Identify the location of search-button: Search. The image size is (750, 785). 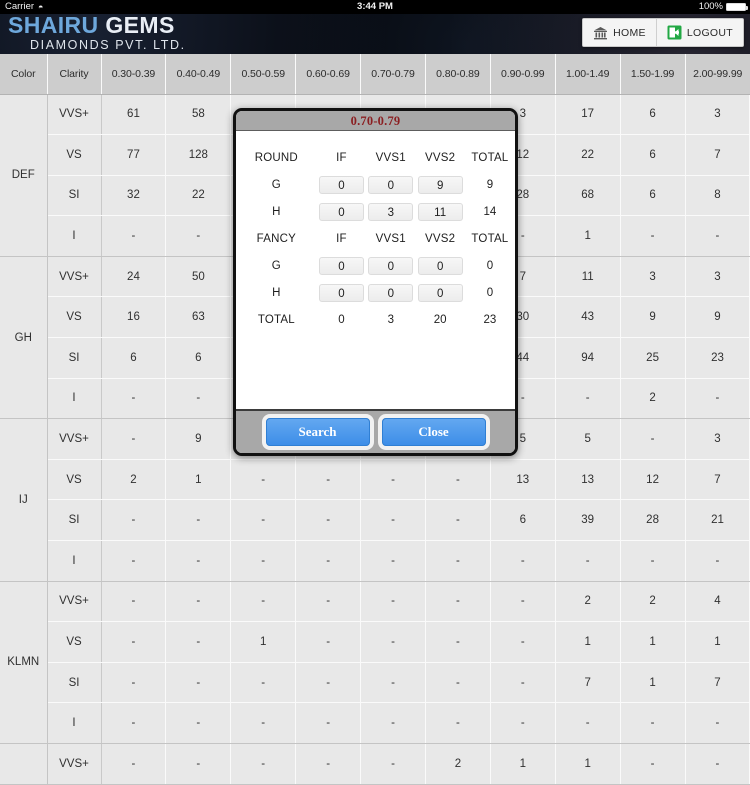
(317, 432).